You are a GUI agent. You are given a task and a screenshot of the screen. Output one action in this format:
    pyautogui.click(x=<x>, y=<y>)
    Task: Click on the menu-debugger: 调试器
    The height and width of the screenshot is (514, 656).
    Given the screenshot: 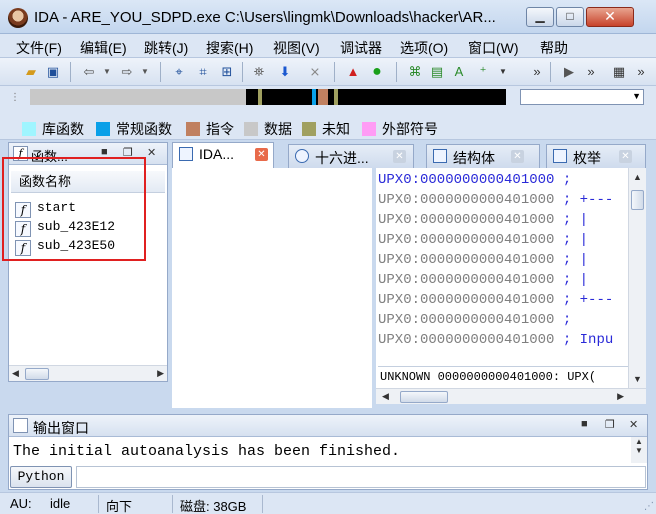 What is the action you would take?
    pyautogui.click(x=361, y=48)
    